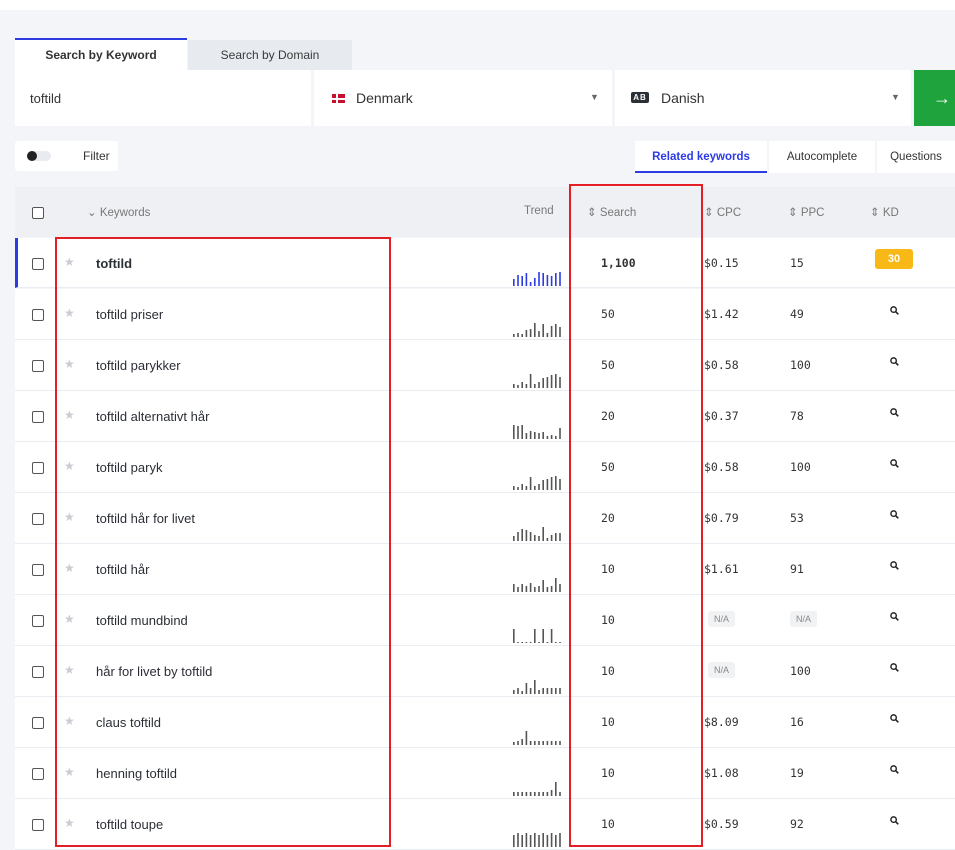 This screenshot has width=955, height=850. I want to click on table-row: ★ toftild paryk 50 $0.58 100, so click(485, 467).